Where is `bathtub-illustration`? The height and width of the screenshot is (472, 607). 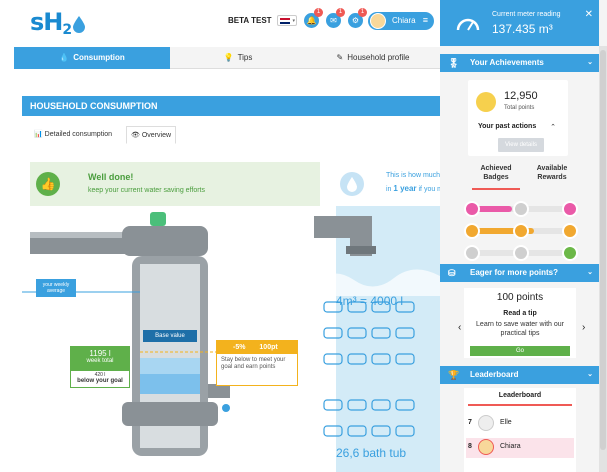
bathtub-illustration is located at coordinates (377, 326).